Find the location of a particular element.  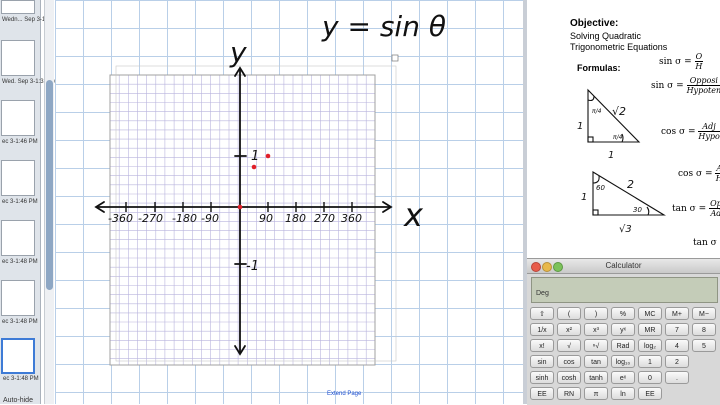

calc-key: ( is located at coordinates (569, 313).